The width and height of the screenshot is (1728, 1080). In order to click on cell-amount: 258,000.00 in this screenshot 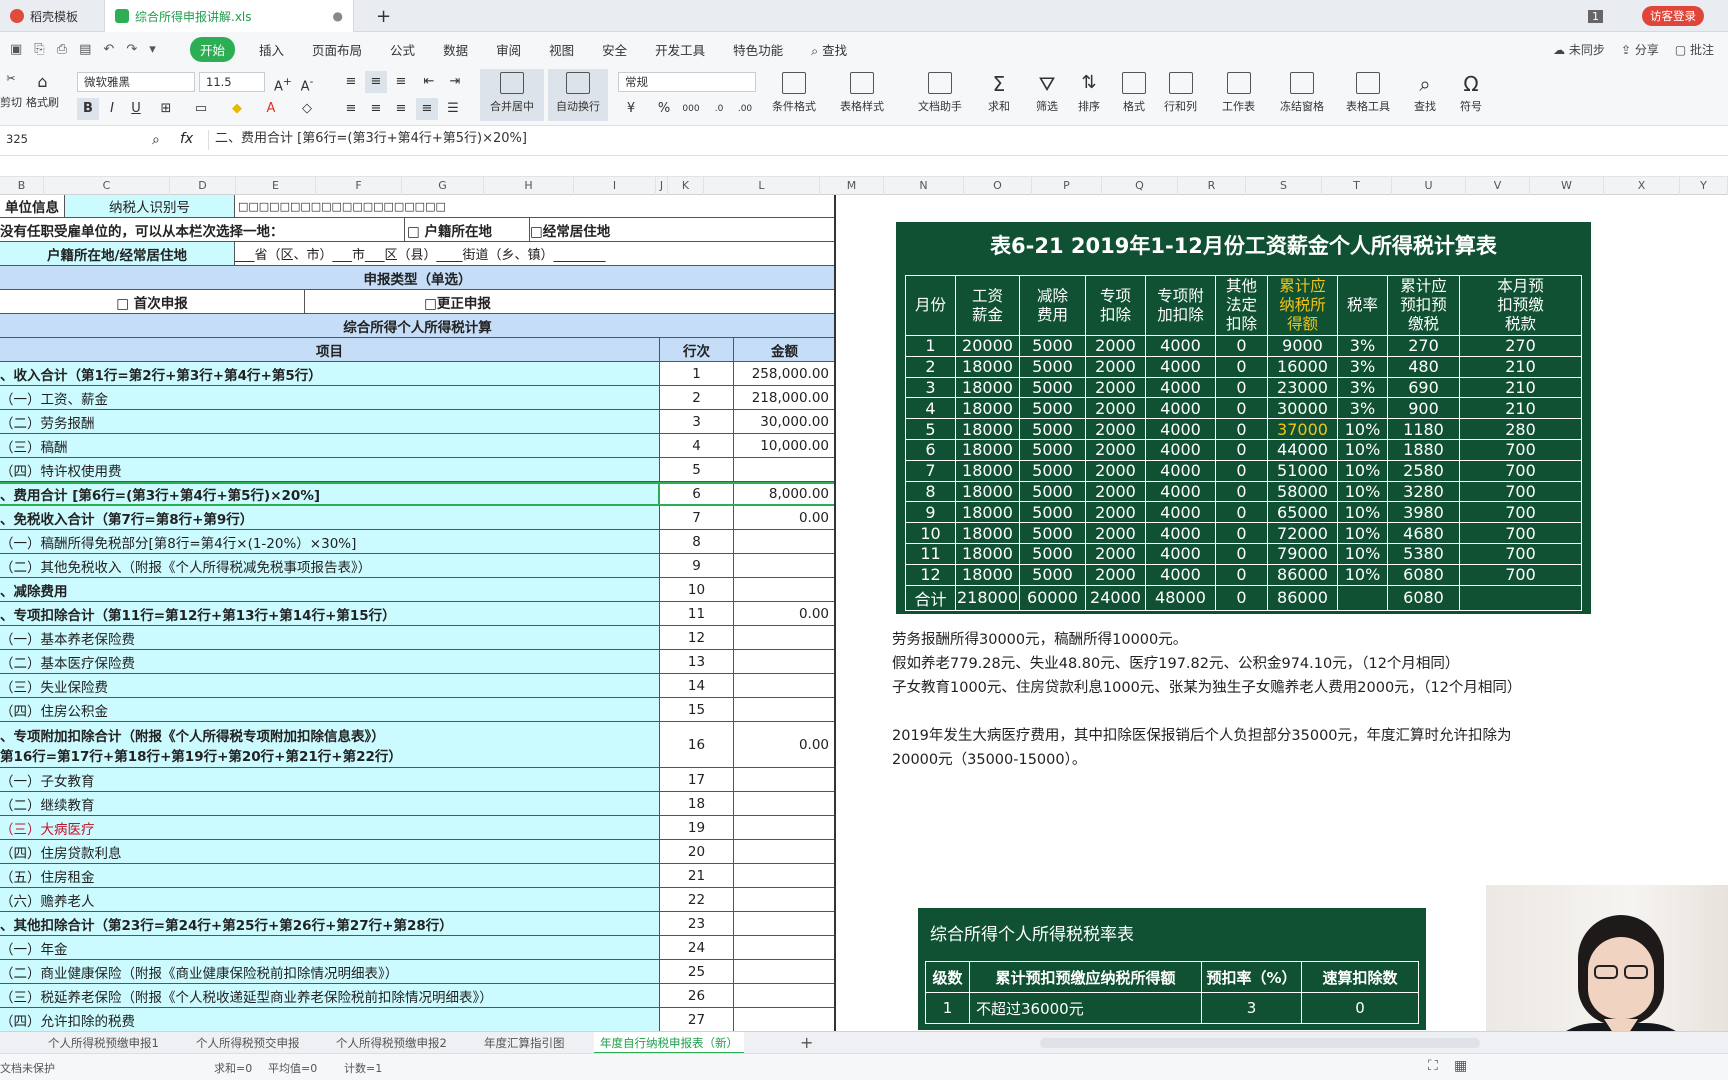, I will do `click(784, 373)`.